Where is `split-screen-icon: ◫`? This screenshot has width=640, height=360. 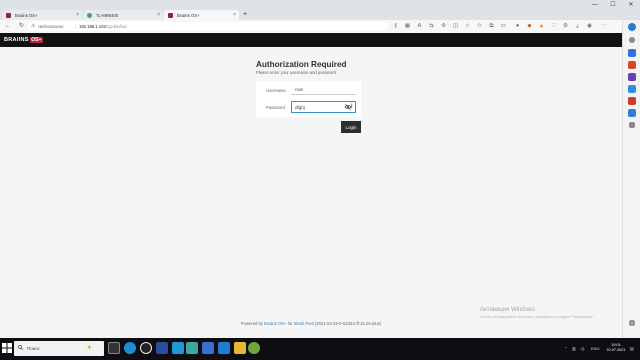 split-screen-icon: ◫ is located at coordinates (455, 26).